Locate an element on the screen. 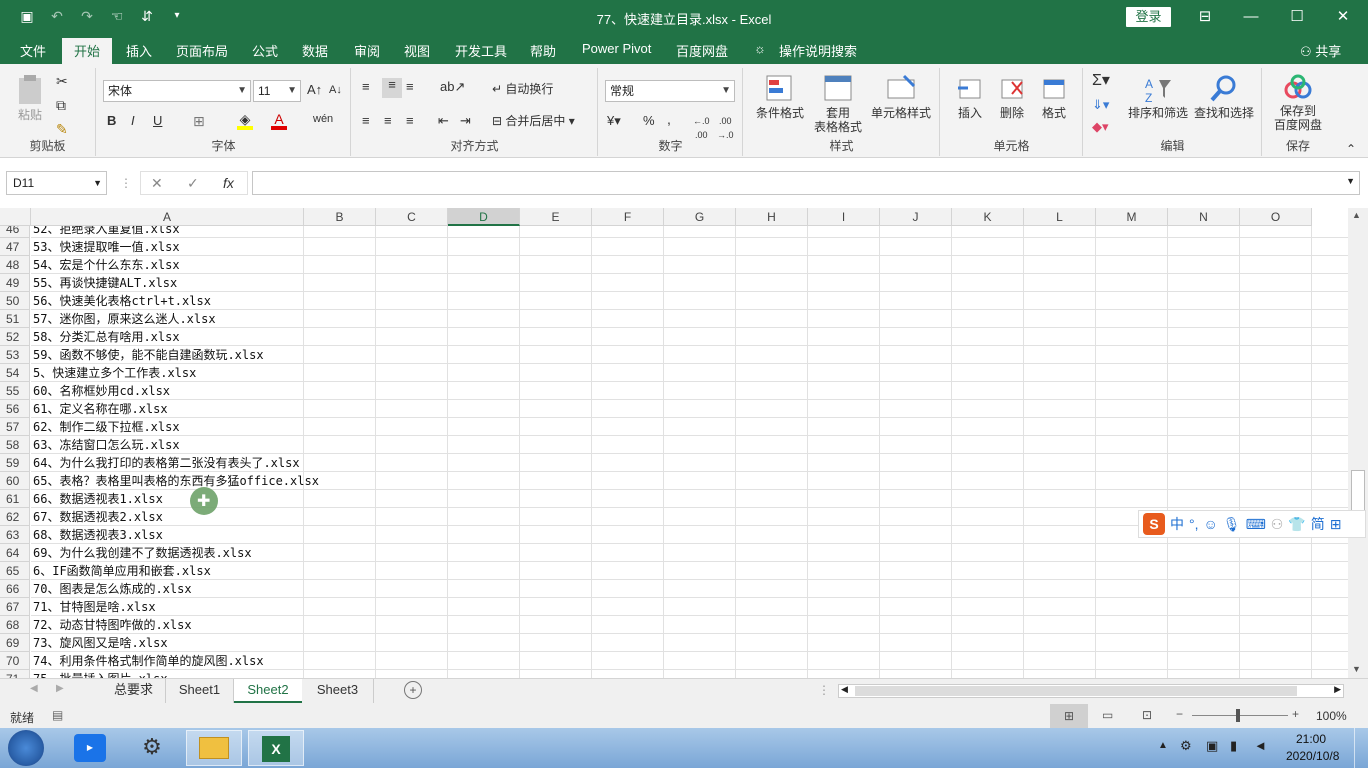  show-desktop-button is located at coordinates (1361, 748).